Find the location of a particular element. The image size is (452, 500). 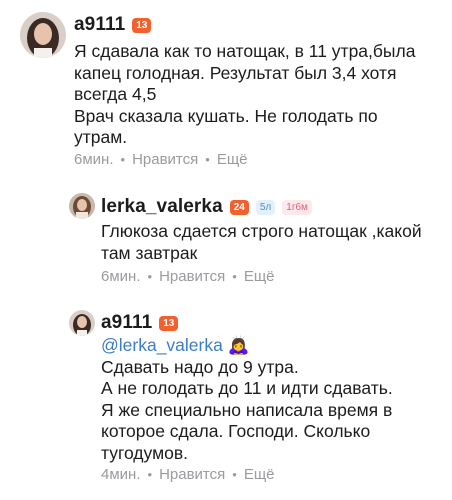

username: lerka_valerka is located at coordinates (162, 207).